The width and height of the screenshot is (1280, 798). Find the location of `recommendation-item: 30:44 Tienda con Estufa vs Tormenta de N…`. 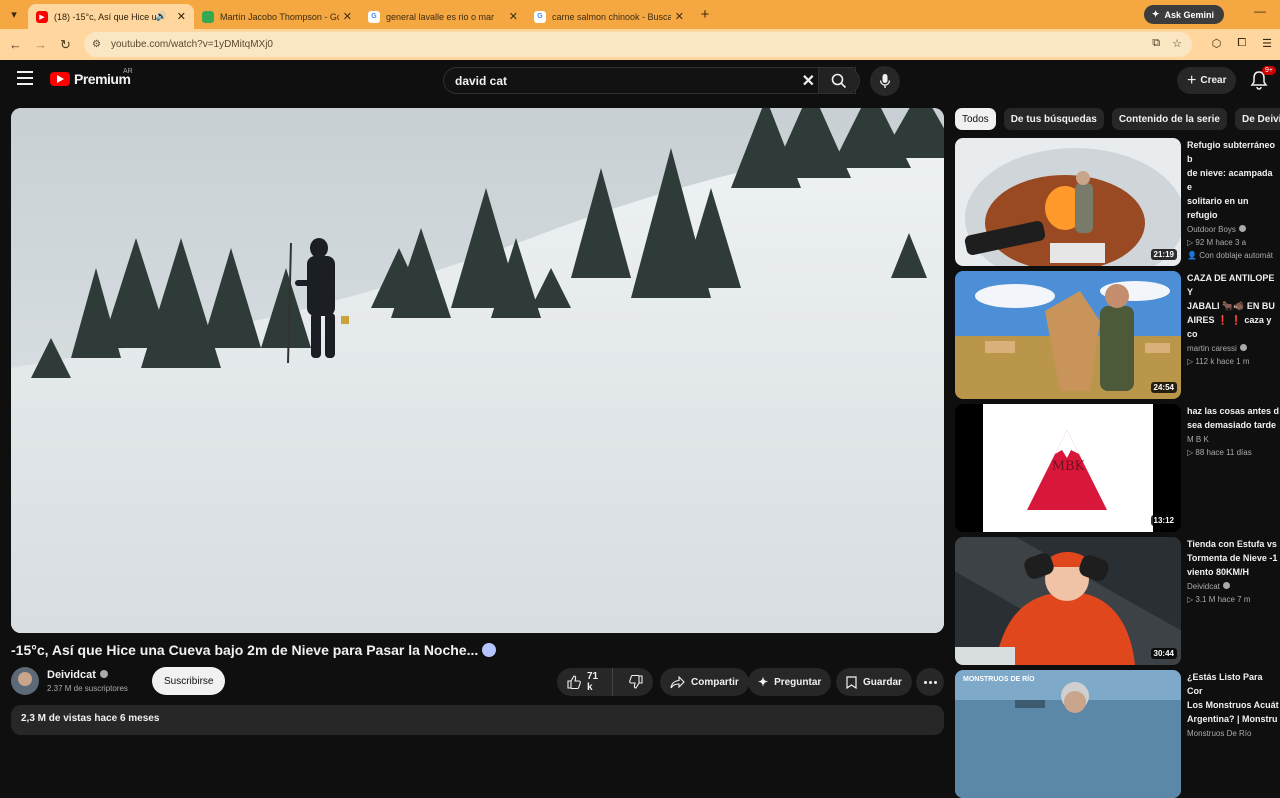

recommendation-item: 30:44 Tienda con Estufa vs Tormenta de N… is located at coordinates (1117, 601).